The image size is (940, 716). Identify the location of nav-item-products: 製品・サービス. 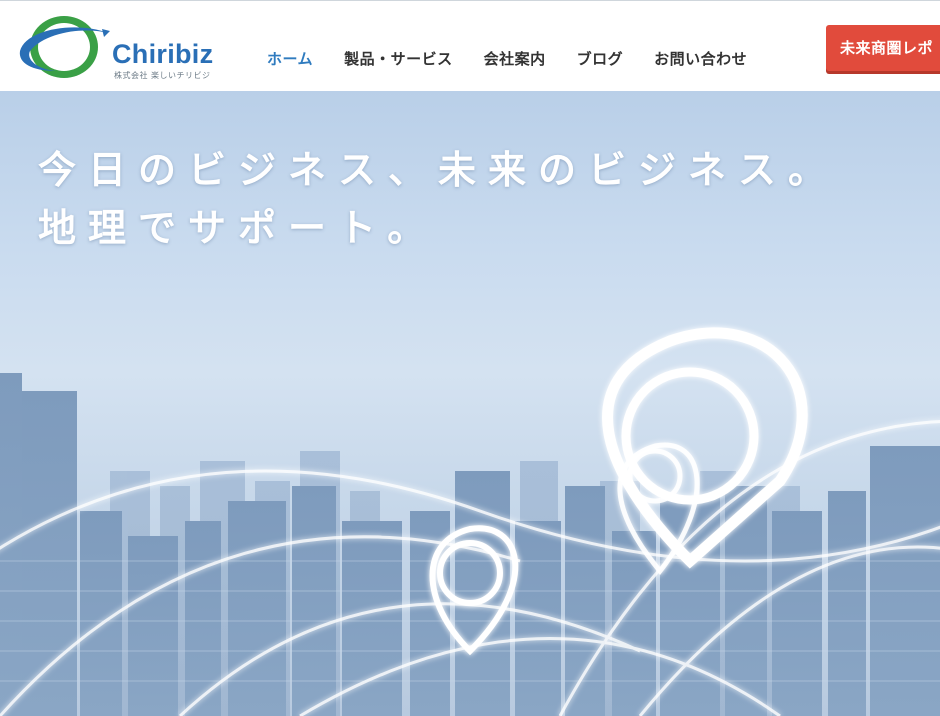
(398, 58).